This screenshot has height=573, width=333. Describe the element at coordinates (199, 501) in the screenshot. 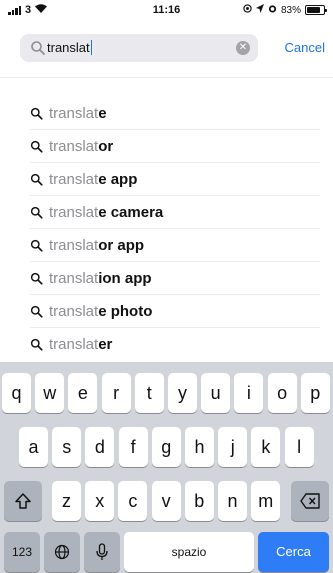

I see `key-b: b` at that location.